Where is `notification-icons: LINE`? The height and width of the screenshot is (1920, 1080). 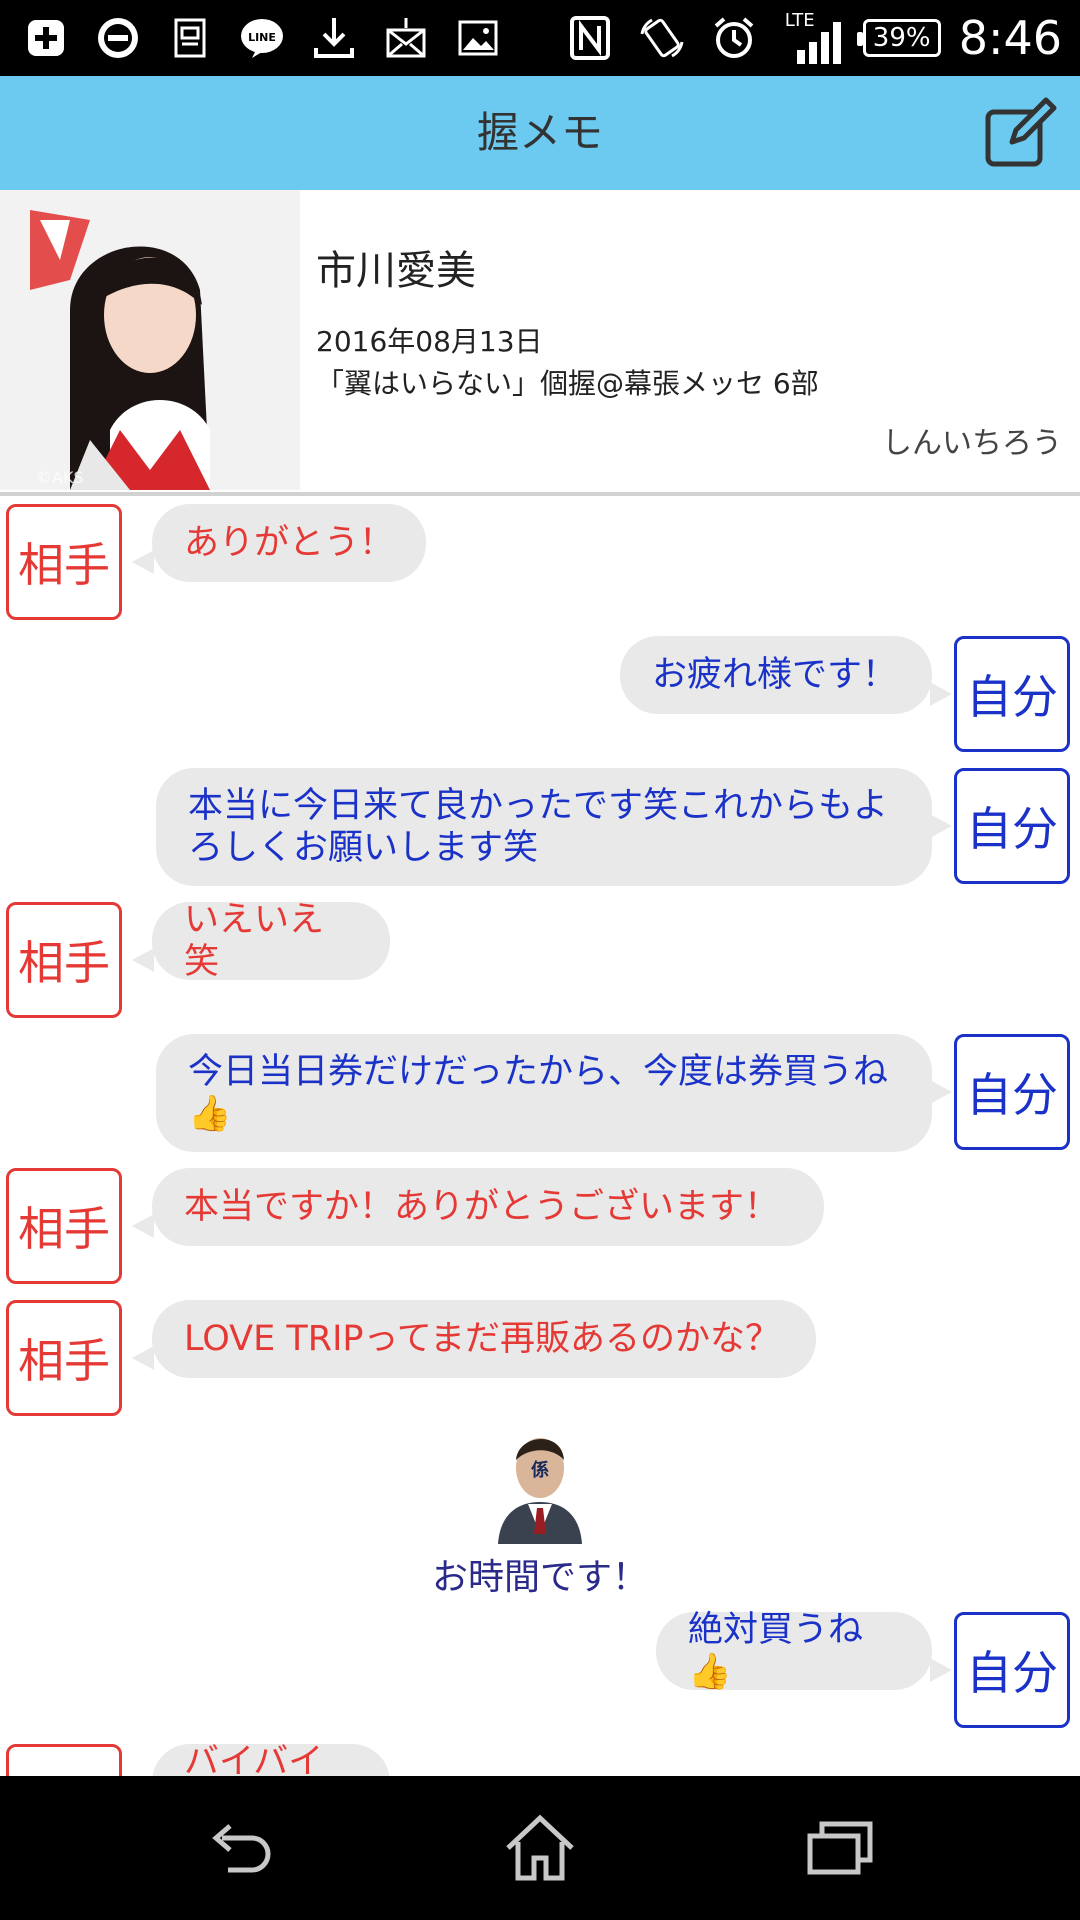
notification-icons: LINE is located at coordinates (390, 38).